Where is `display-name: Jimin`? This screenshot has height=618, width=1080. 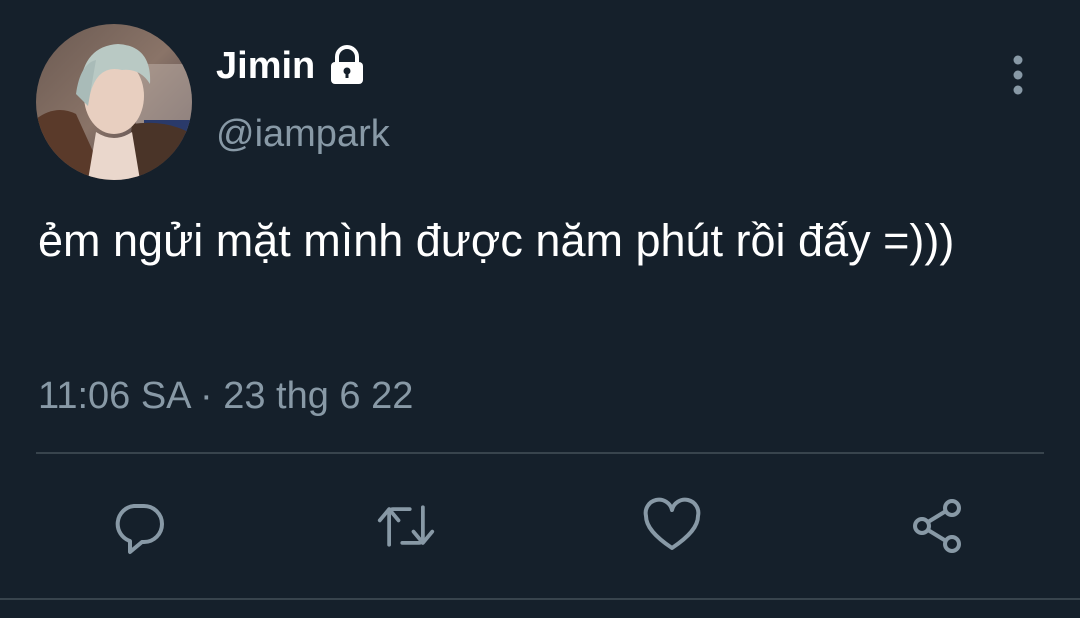 display-name: Jimin is located at coordinates (292, 66).